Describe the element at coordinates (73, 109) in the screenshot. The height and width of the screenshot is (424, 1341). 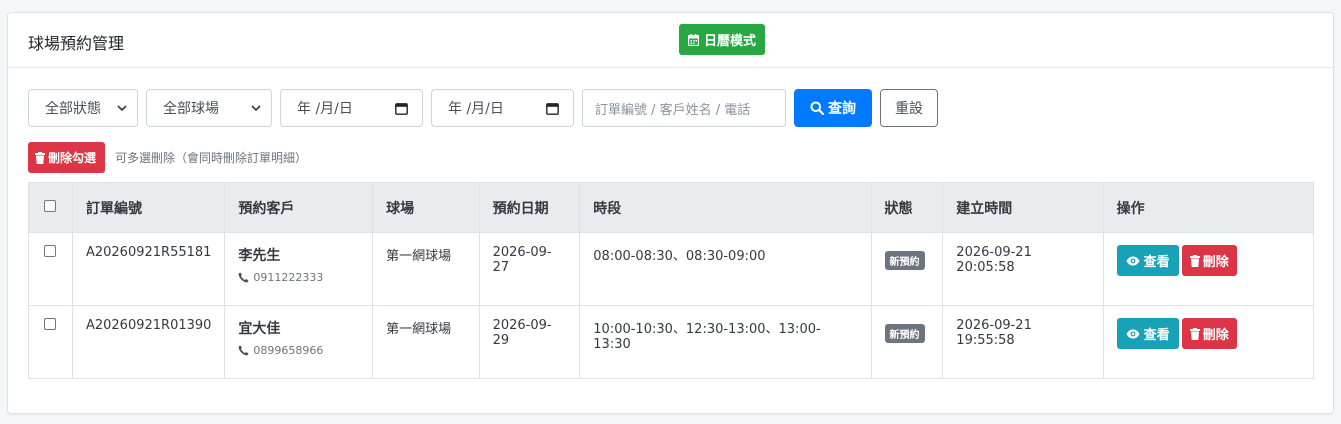
I see `status-select-value: 全部狀態` at that location.